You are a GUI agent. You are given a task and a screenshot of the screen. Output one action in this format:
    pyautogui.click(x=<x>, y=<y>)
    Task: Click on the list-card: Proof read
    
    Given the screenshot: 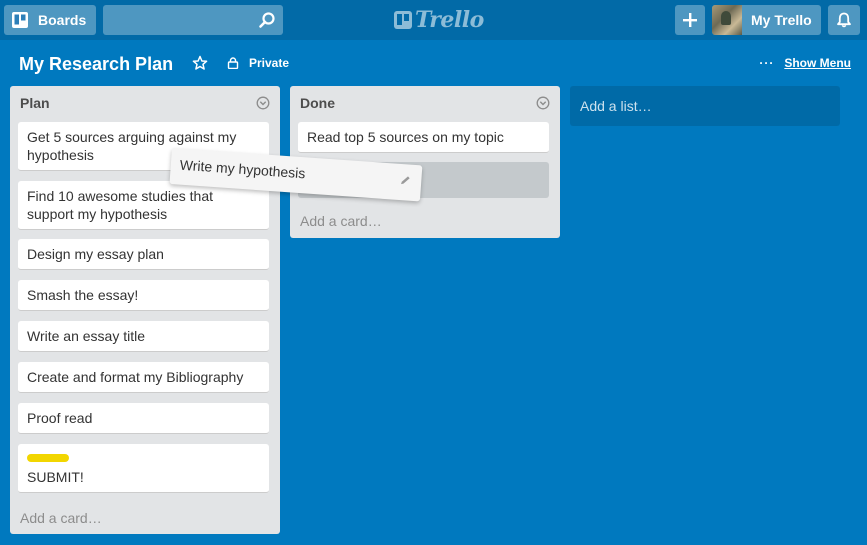 What is the action you would take?
    pyautogui.click(x=143, y=418)
    